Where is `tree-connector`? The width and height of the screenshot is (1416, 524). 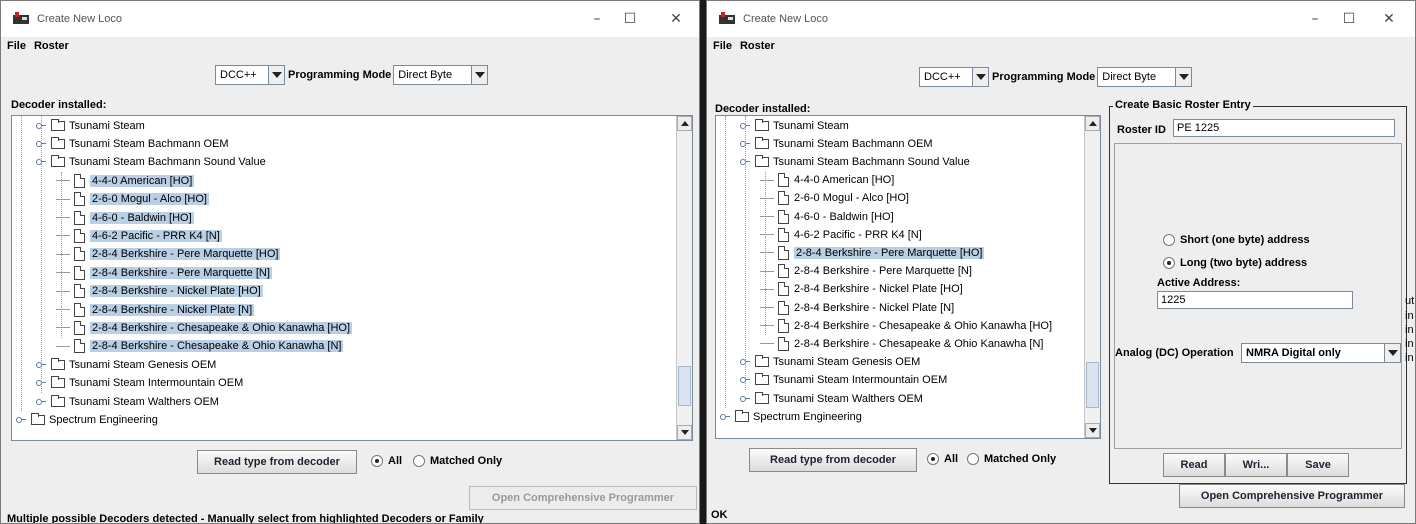 tree-connector is located at coordinates (63, 181).